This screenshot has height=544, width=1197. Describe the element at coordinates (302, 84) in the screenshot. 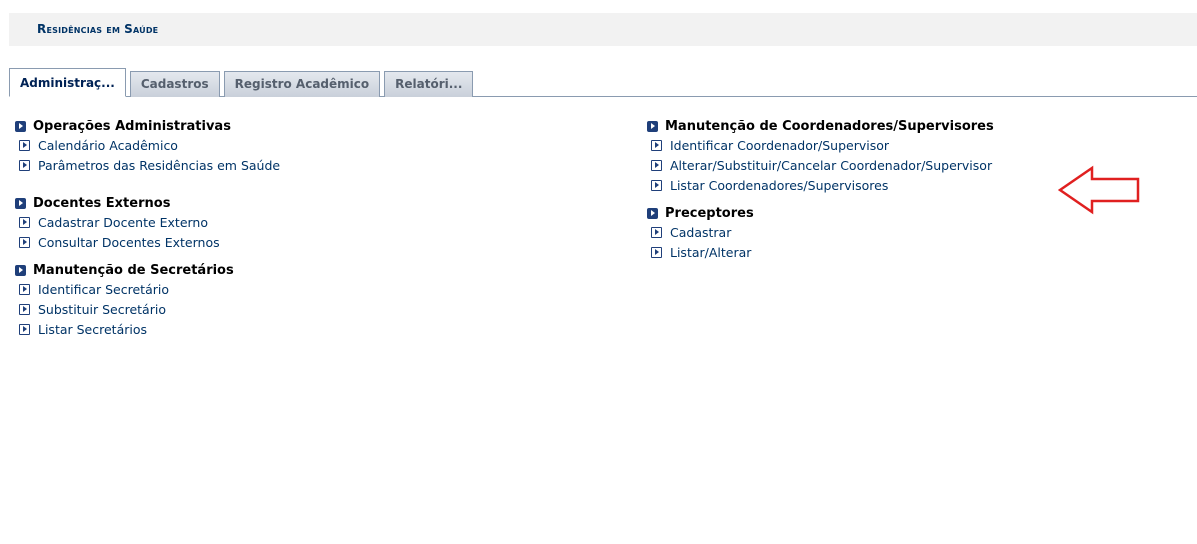

I see `tab-registro-academico: Registro Acadêmico` at that location.